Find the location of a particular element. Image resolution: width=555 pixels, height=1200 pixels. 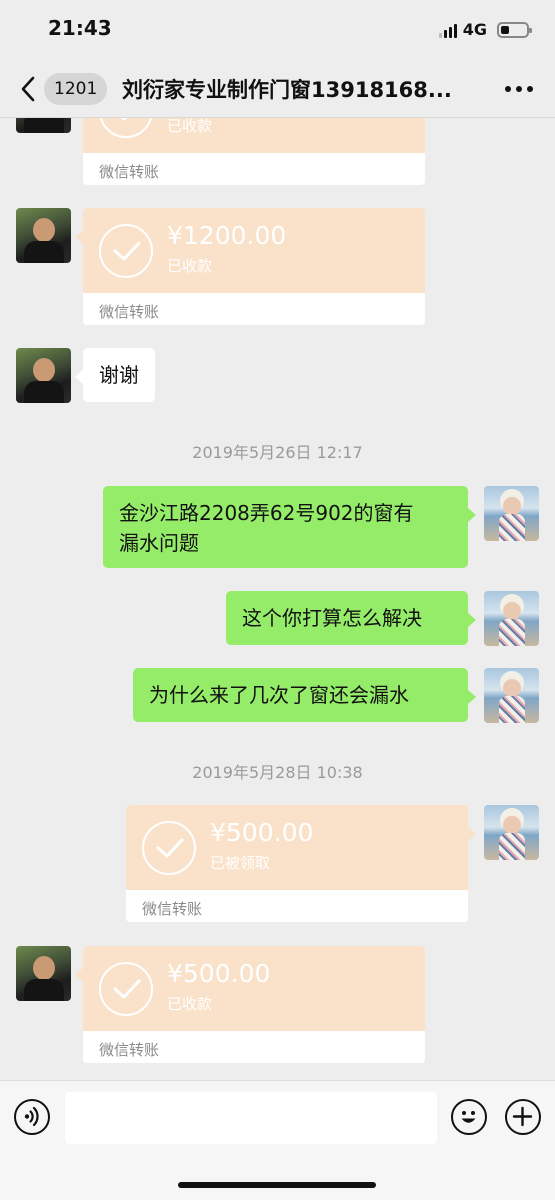

transfer-amount: ¥1200.00 is located at coordinates (227, 235).